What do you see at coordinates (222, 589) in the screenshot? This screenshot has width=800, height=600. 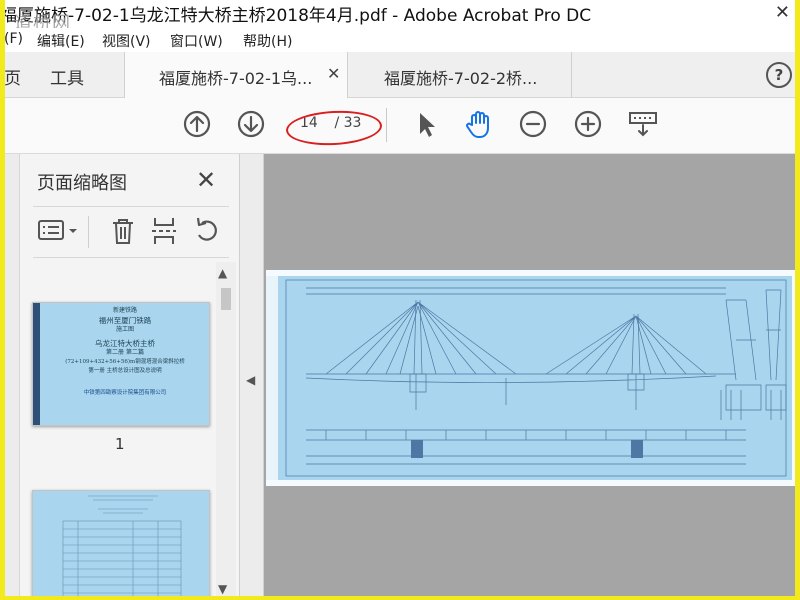 I see `scroll-down-button: ▼` at bounding box center [222, 589].